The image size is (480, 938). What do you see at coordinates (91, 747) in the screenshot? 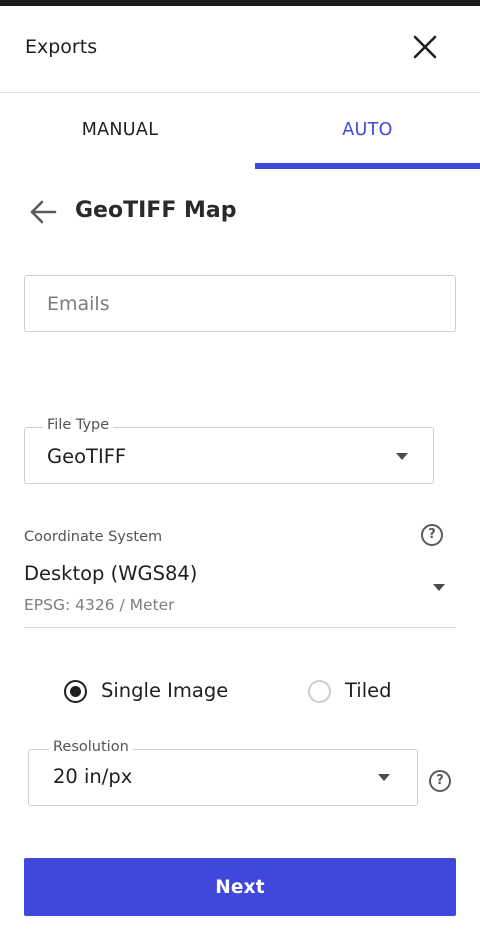
I see `resolution-label: Resolution` at bounding box center [91, 747].